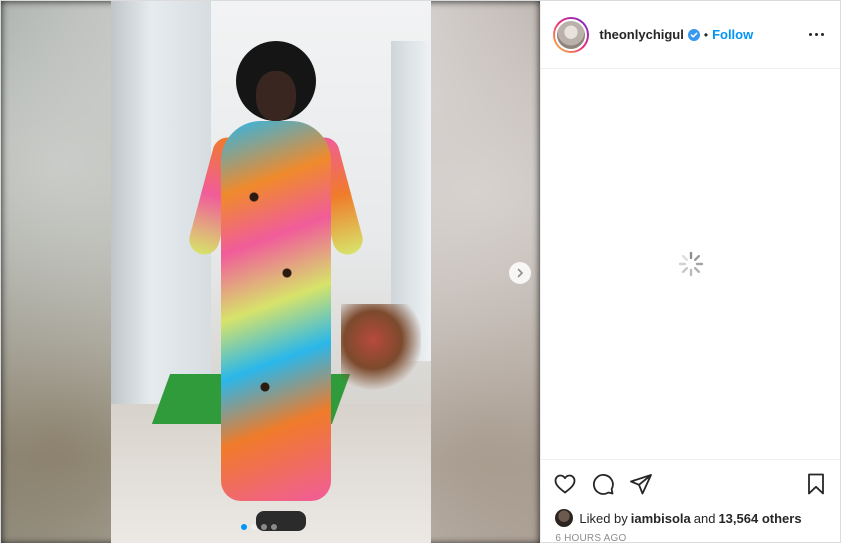  What do you see at coordinates (693, 34) in the screenshot?
I see `verified-badge-icon` at bounding box center [693, 34].